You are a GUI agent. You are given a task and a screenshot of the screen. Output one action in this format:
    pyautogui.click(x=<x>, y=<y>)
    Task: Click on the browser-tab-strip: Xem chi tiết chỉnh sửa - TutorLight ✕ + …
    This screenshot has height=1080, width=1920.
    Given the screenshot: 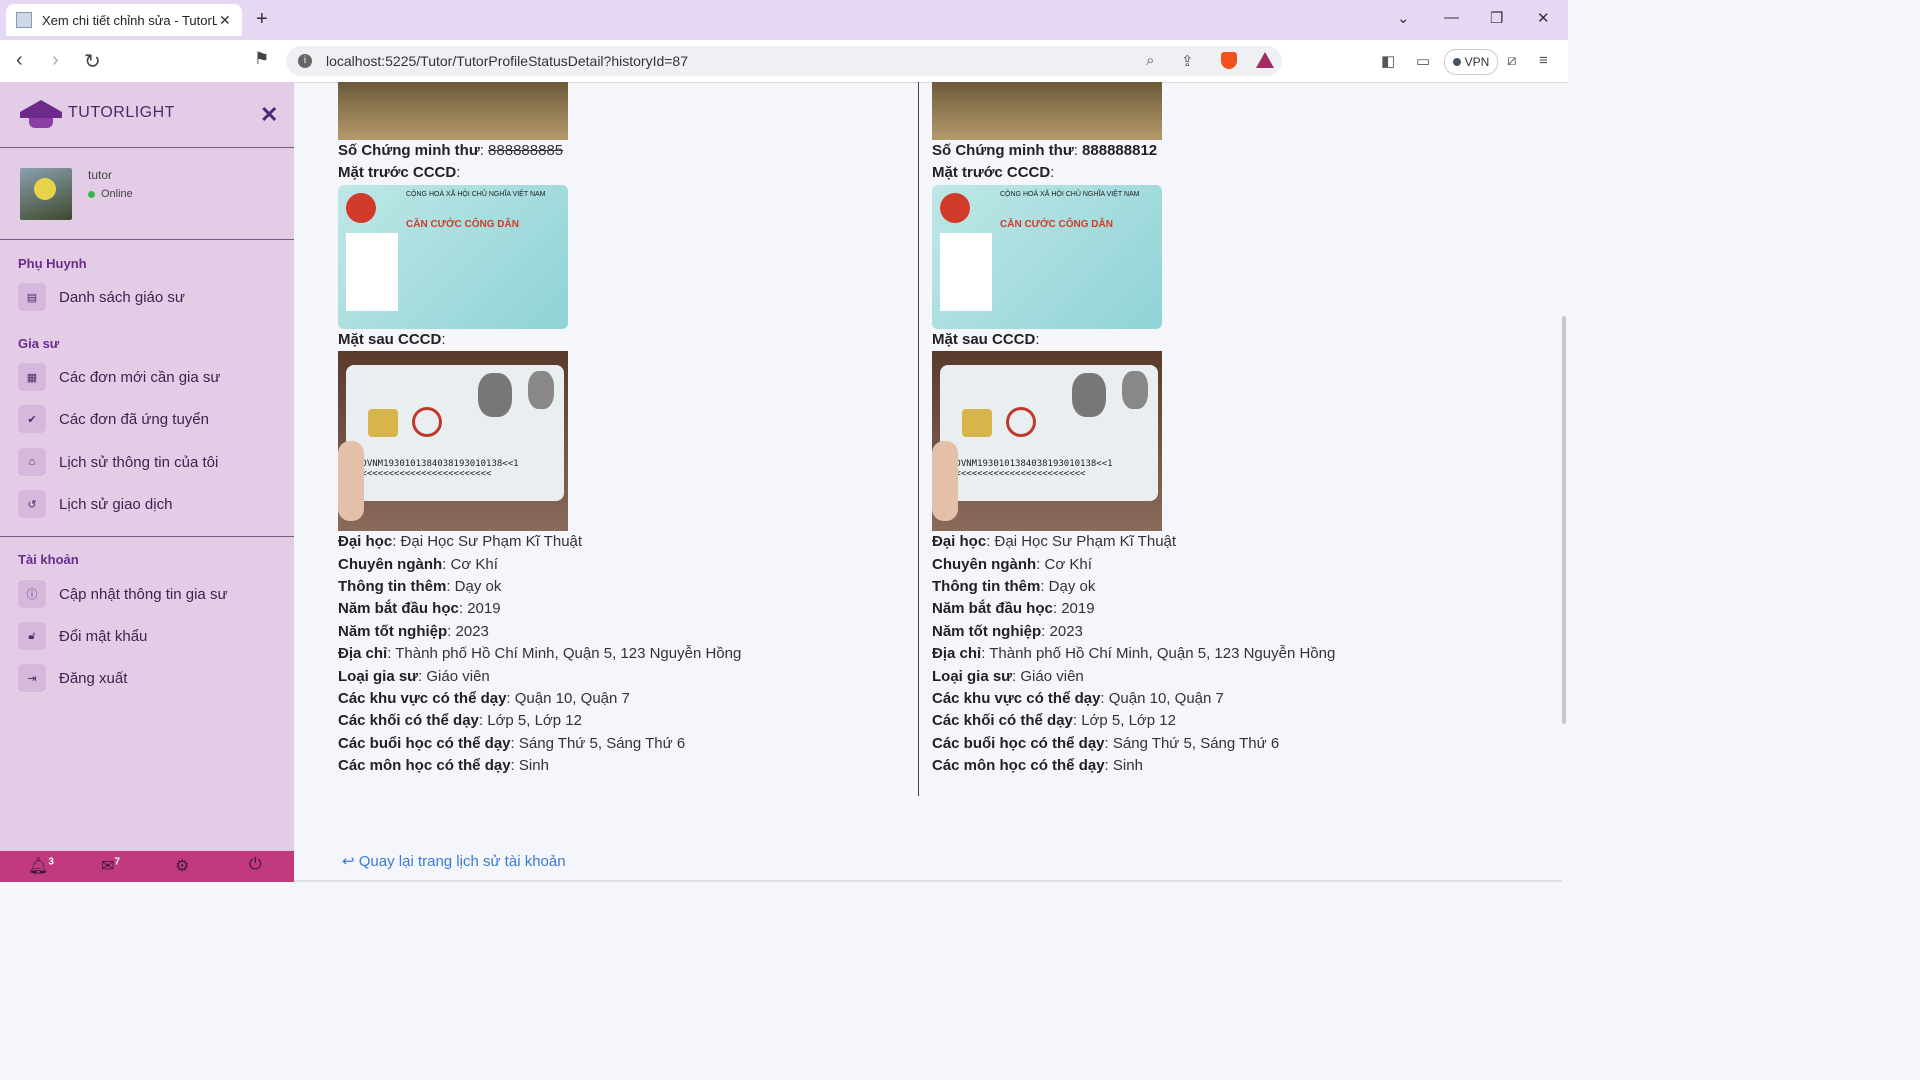 What is the action you would take?
    pyautogui.click(x=784, y=20)
    